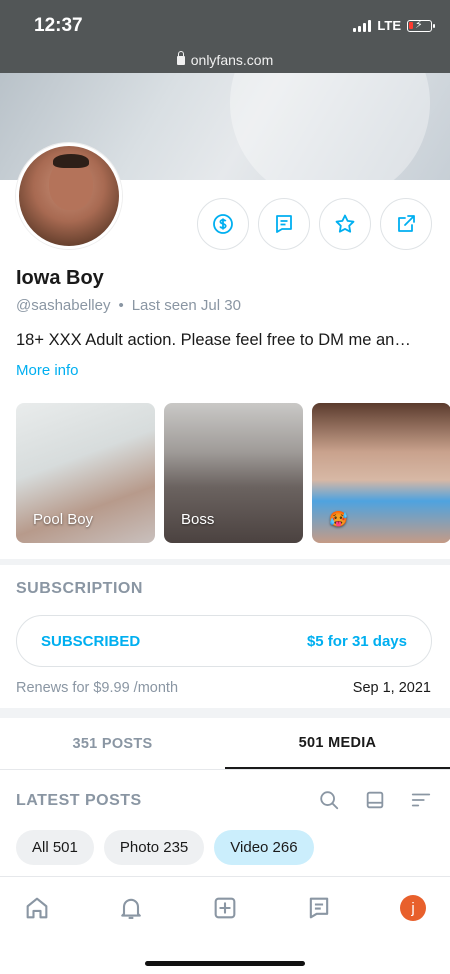  What do you see at coordinates (225, 963) in the screenshot?
I see `home-indicator` at bounding box center [225, 963].